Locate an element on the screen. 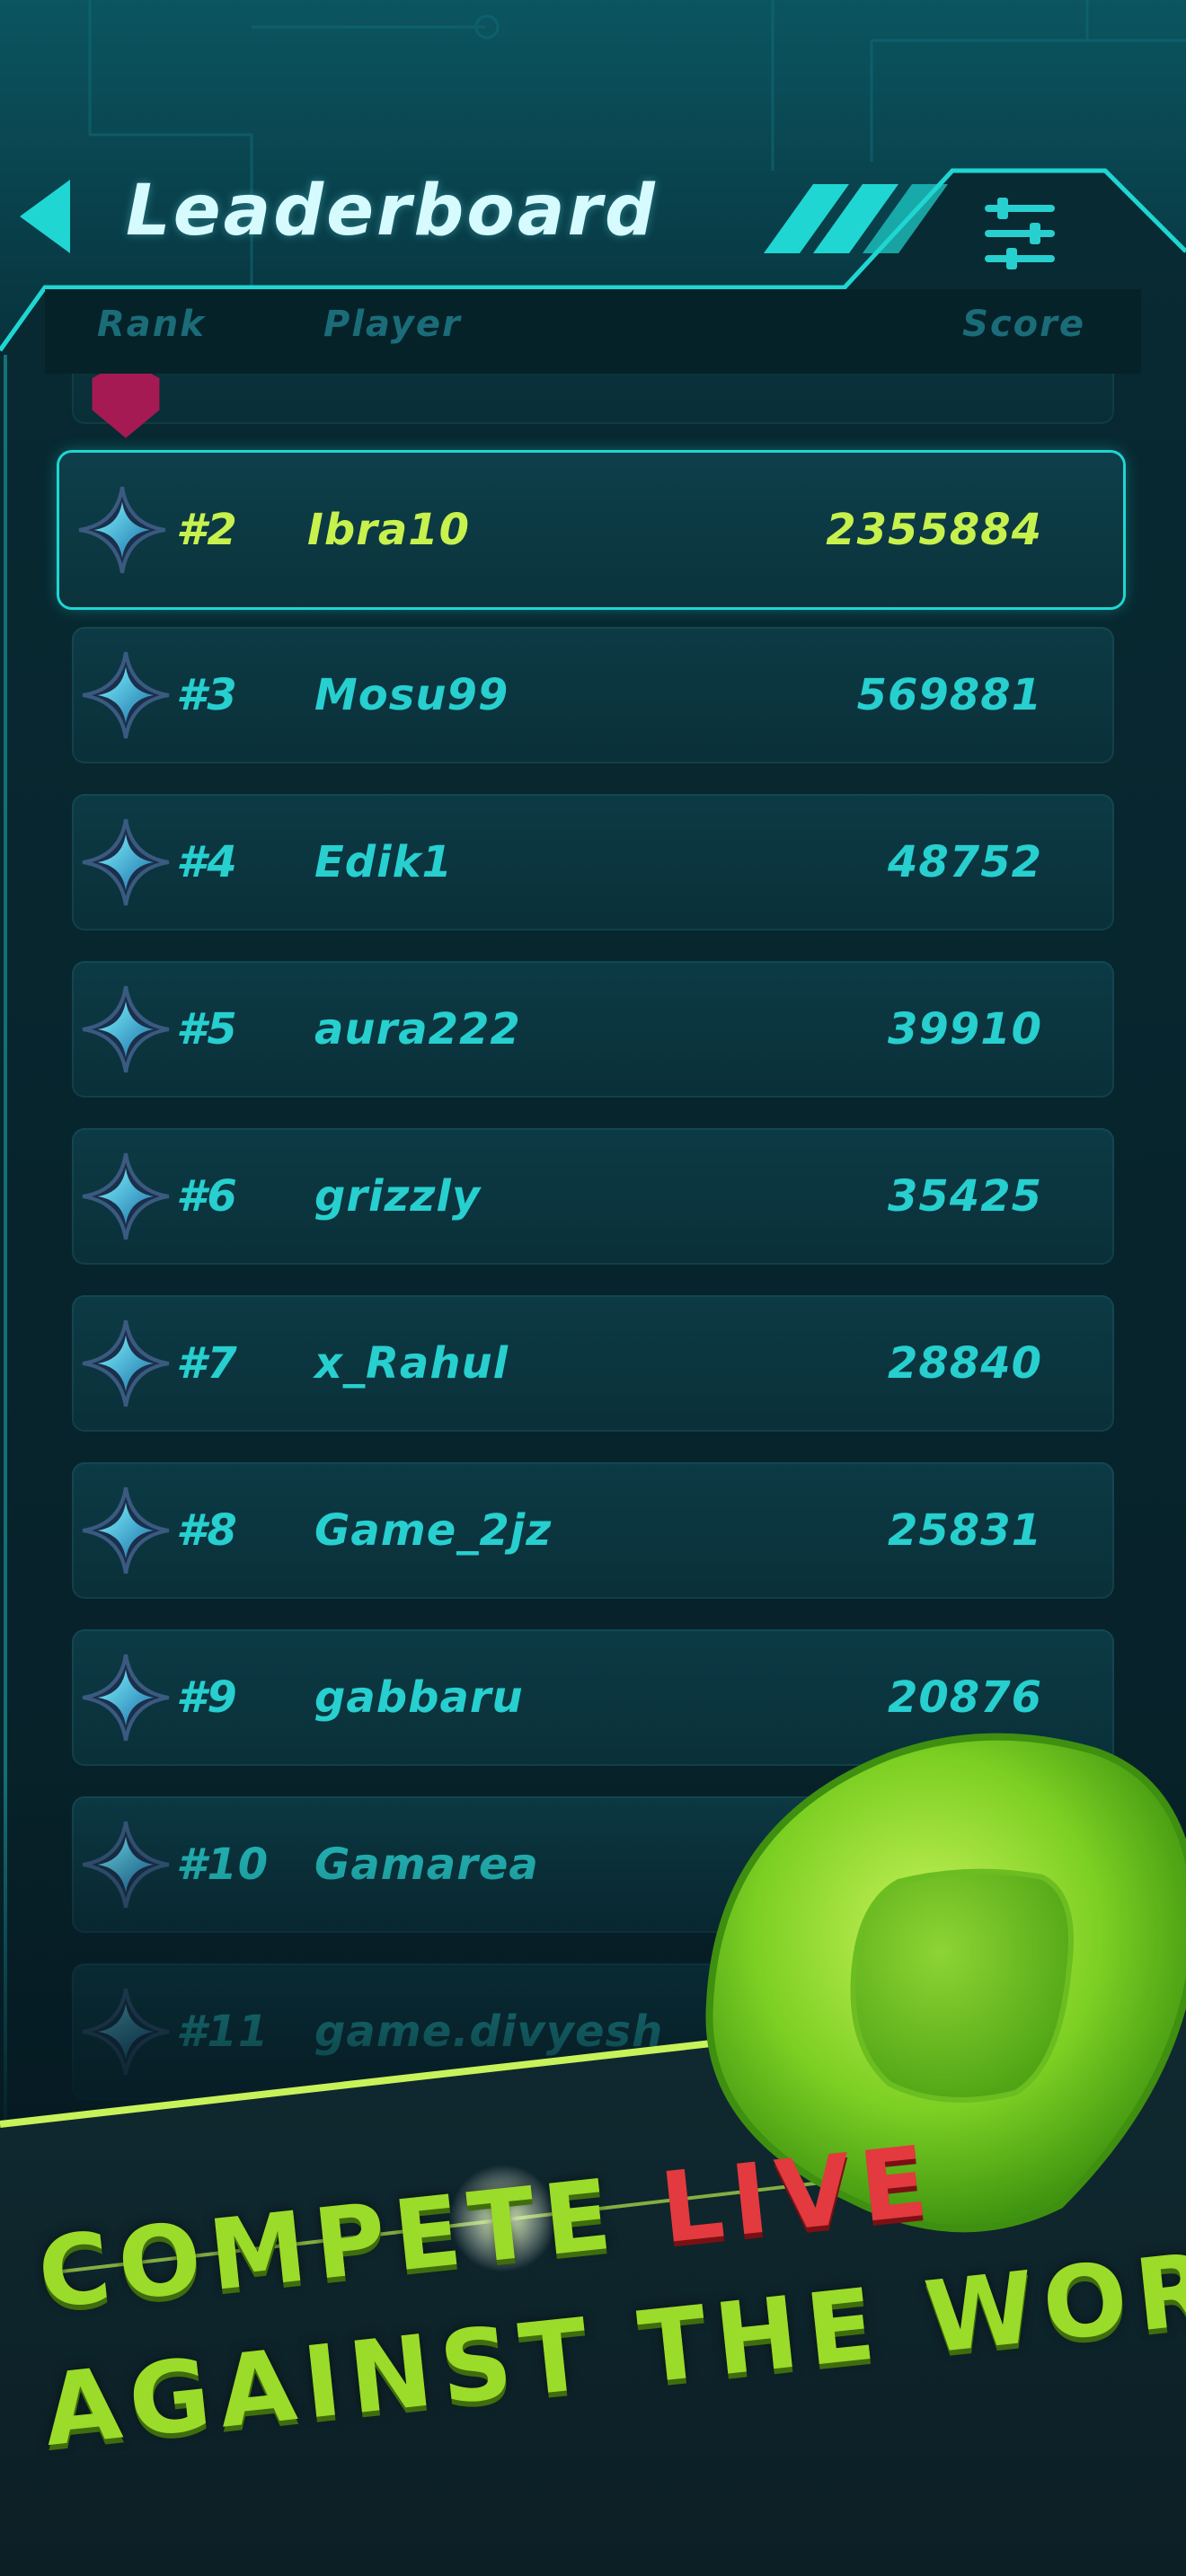 Image resolution: width=1186 pixels, height=2576 pixels. score-value: 2355884 is located at coordinates (934, 530).